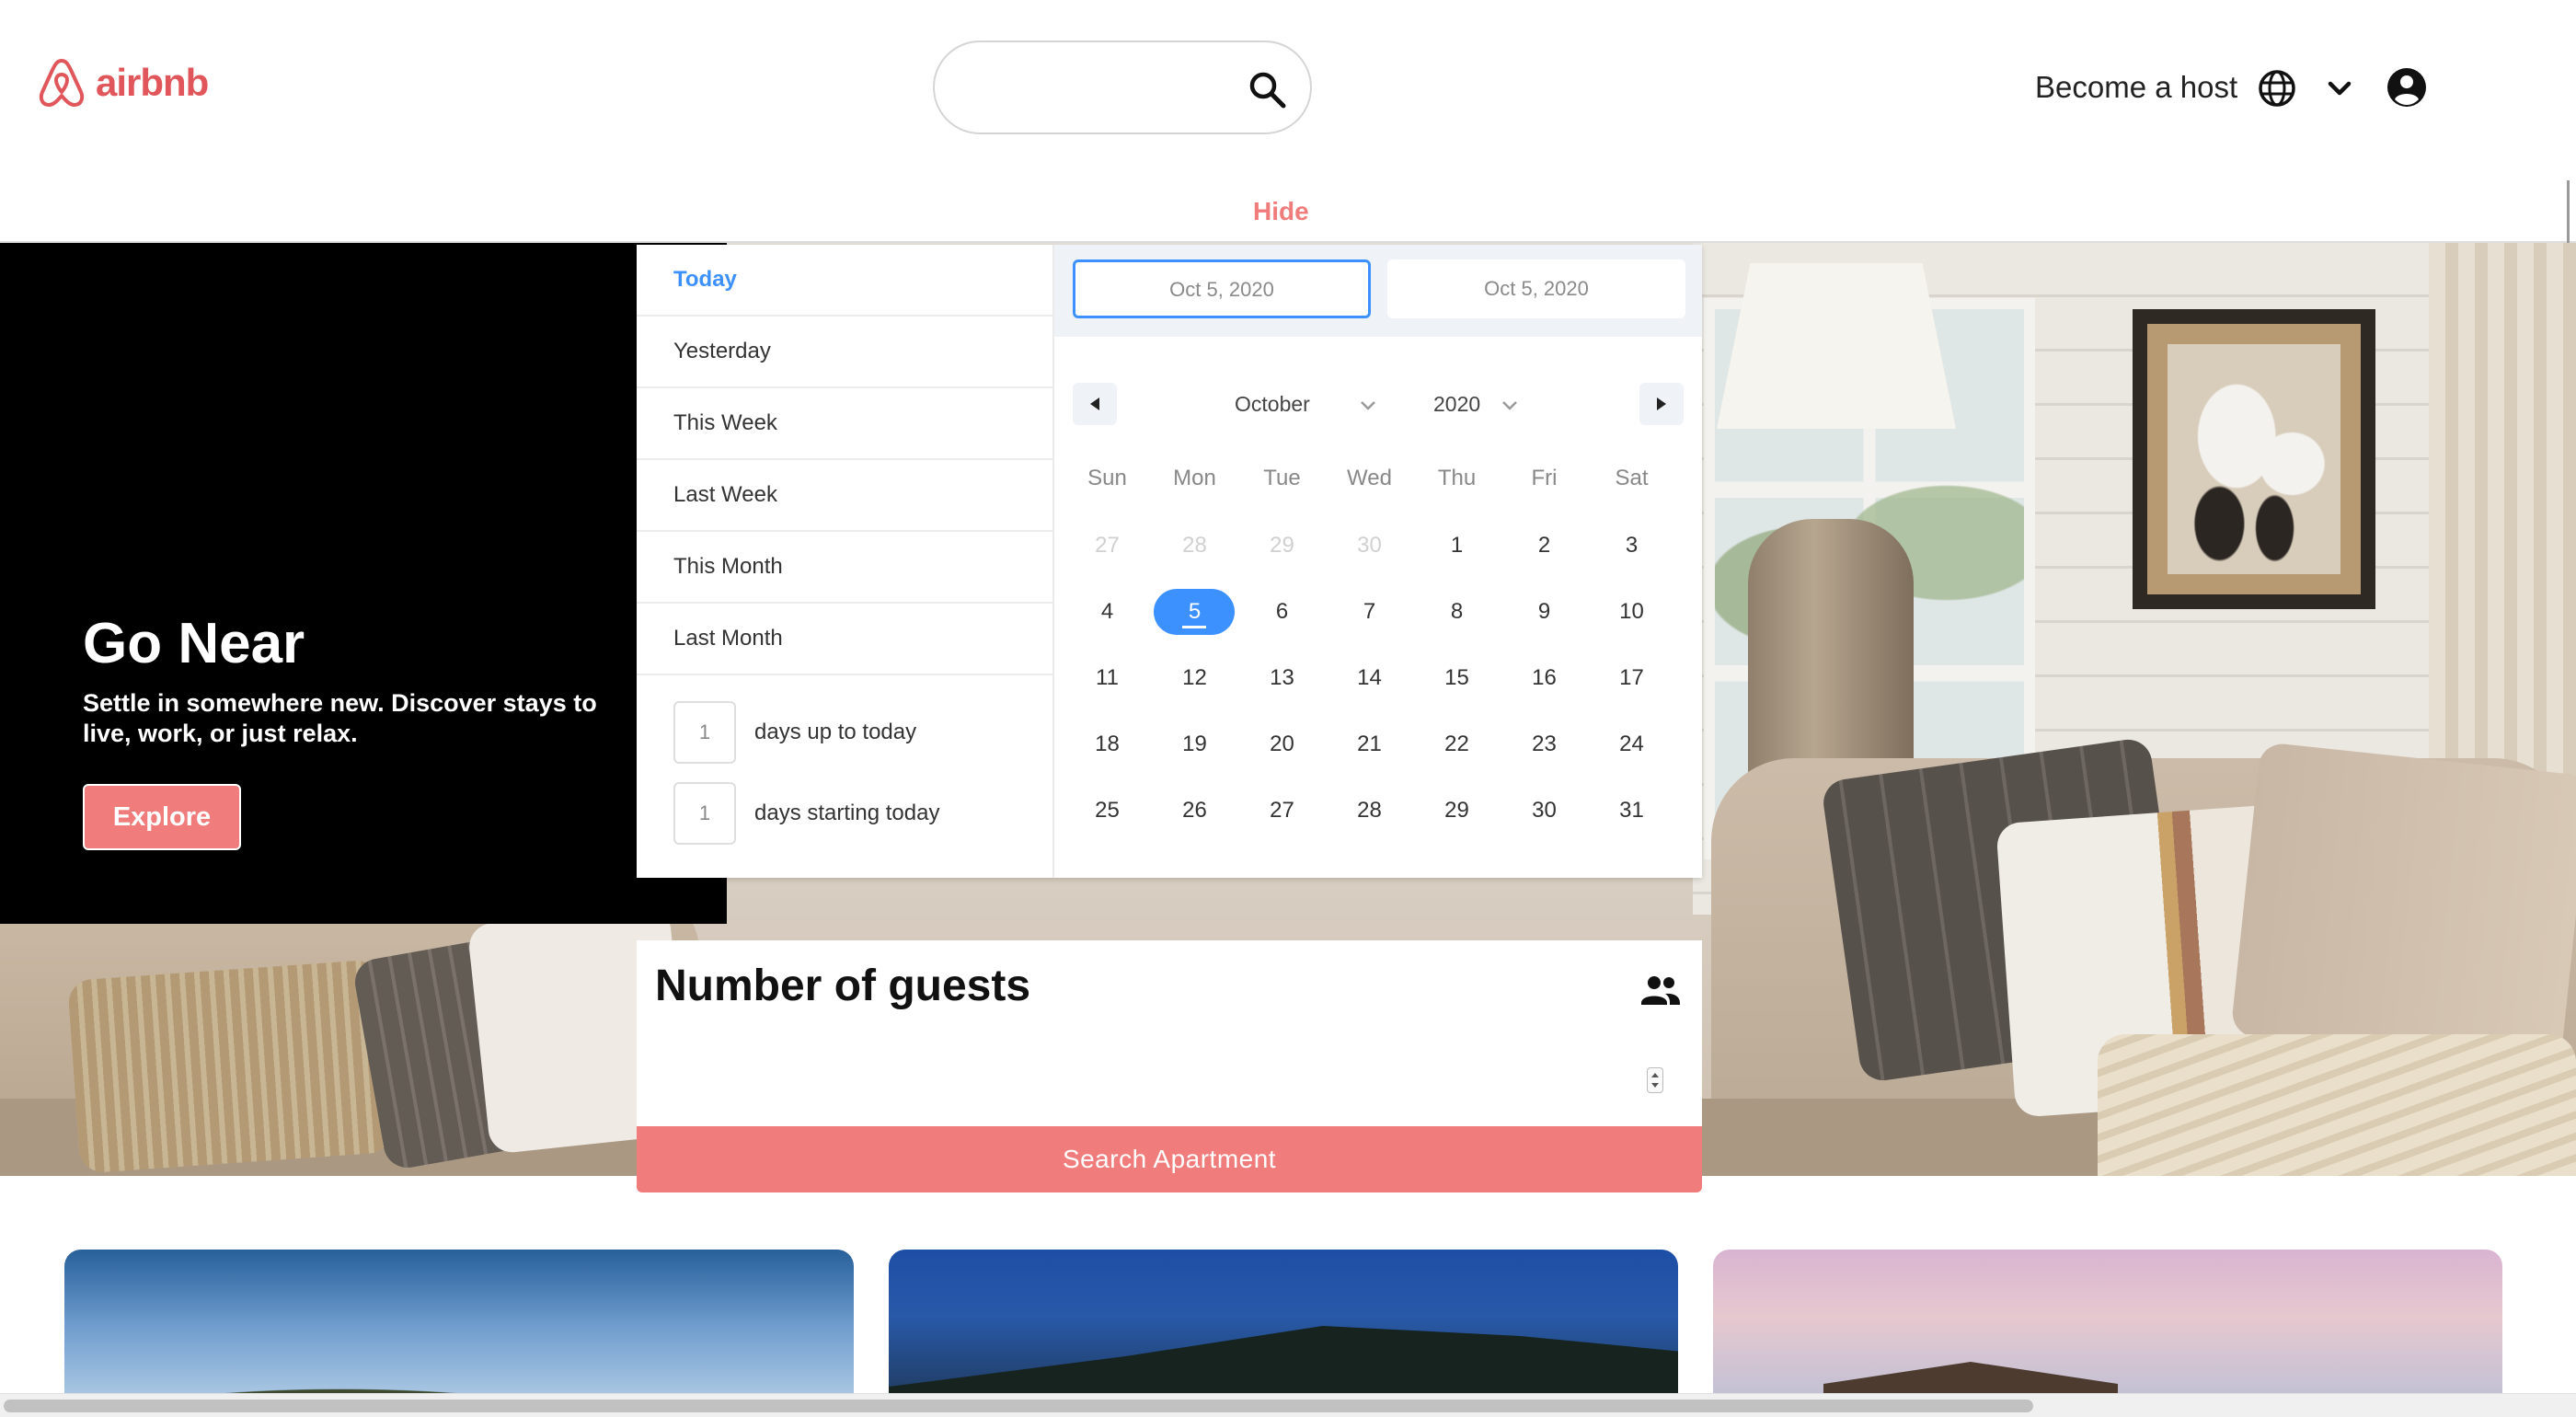 The width and height of the screenshot is (2576, 1417). I want to click on calendar-day: 18, so click(1107, 744).